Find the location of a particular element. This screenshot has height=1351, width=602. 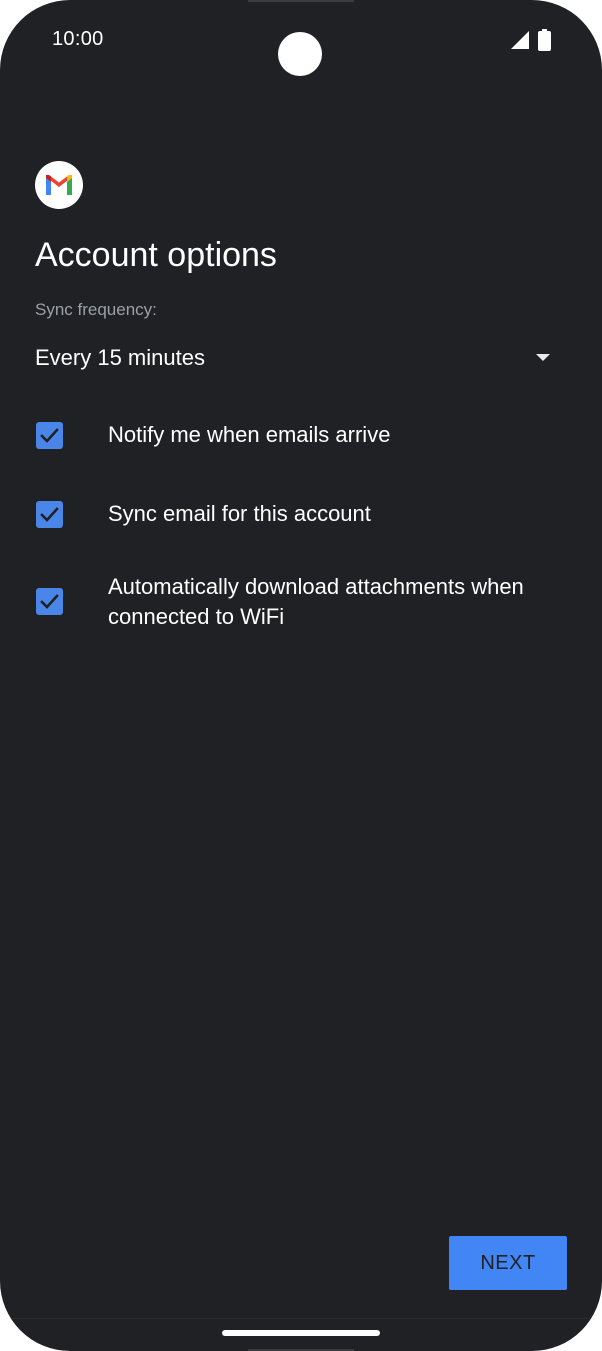

sync-email-option-row: Sync email for this account is located at coordinates (305, 515).